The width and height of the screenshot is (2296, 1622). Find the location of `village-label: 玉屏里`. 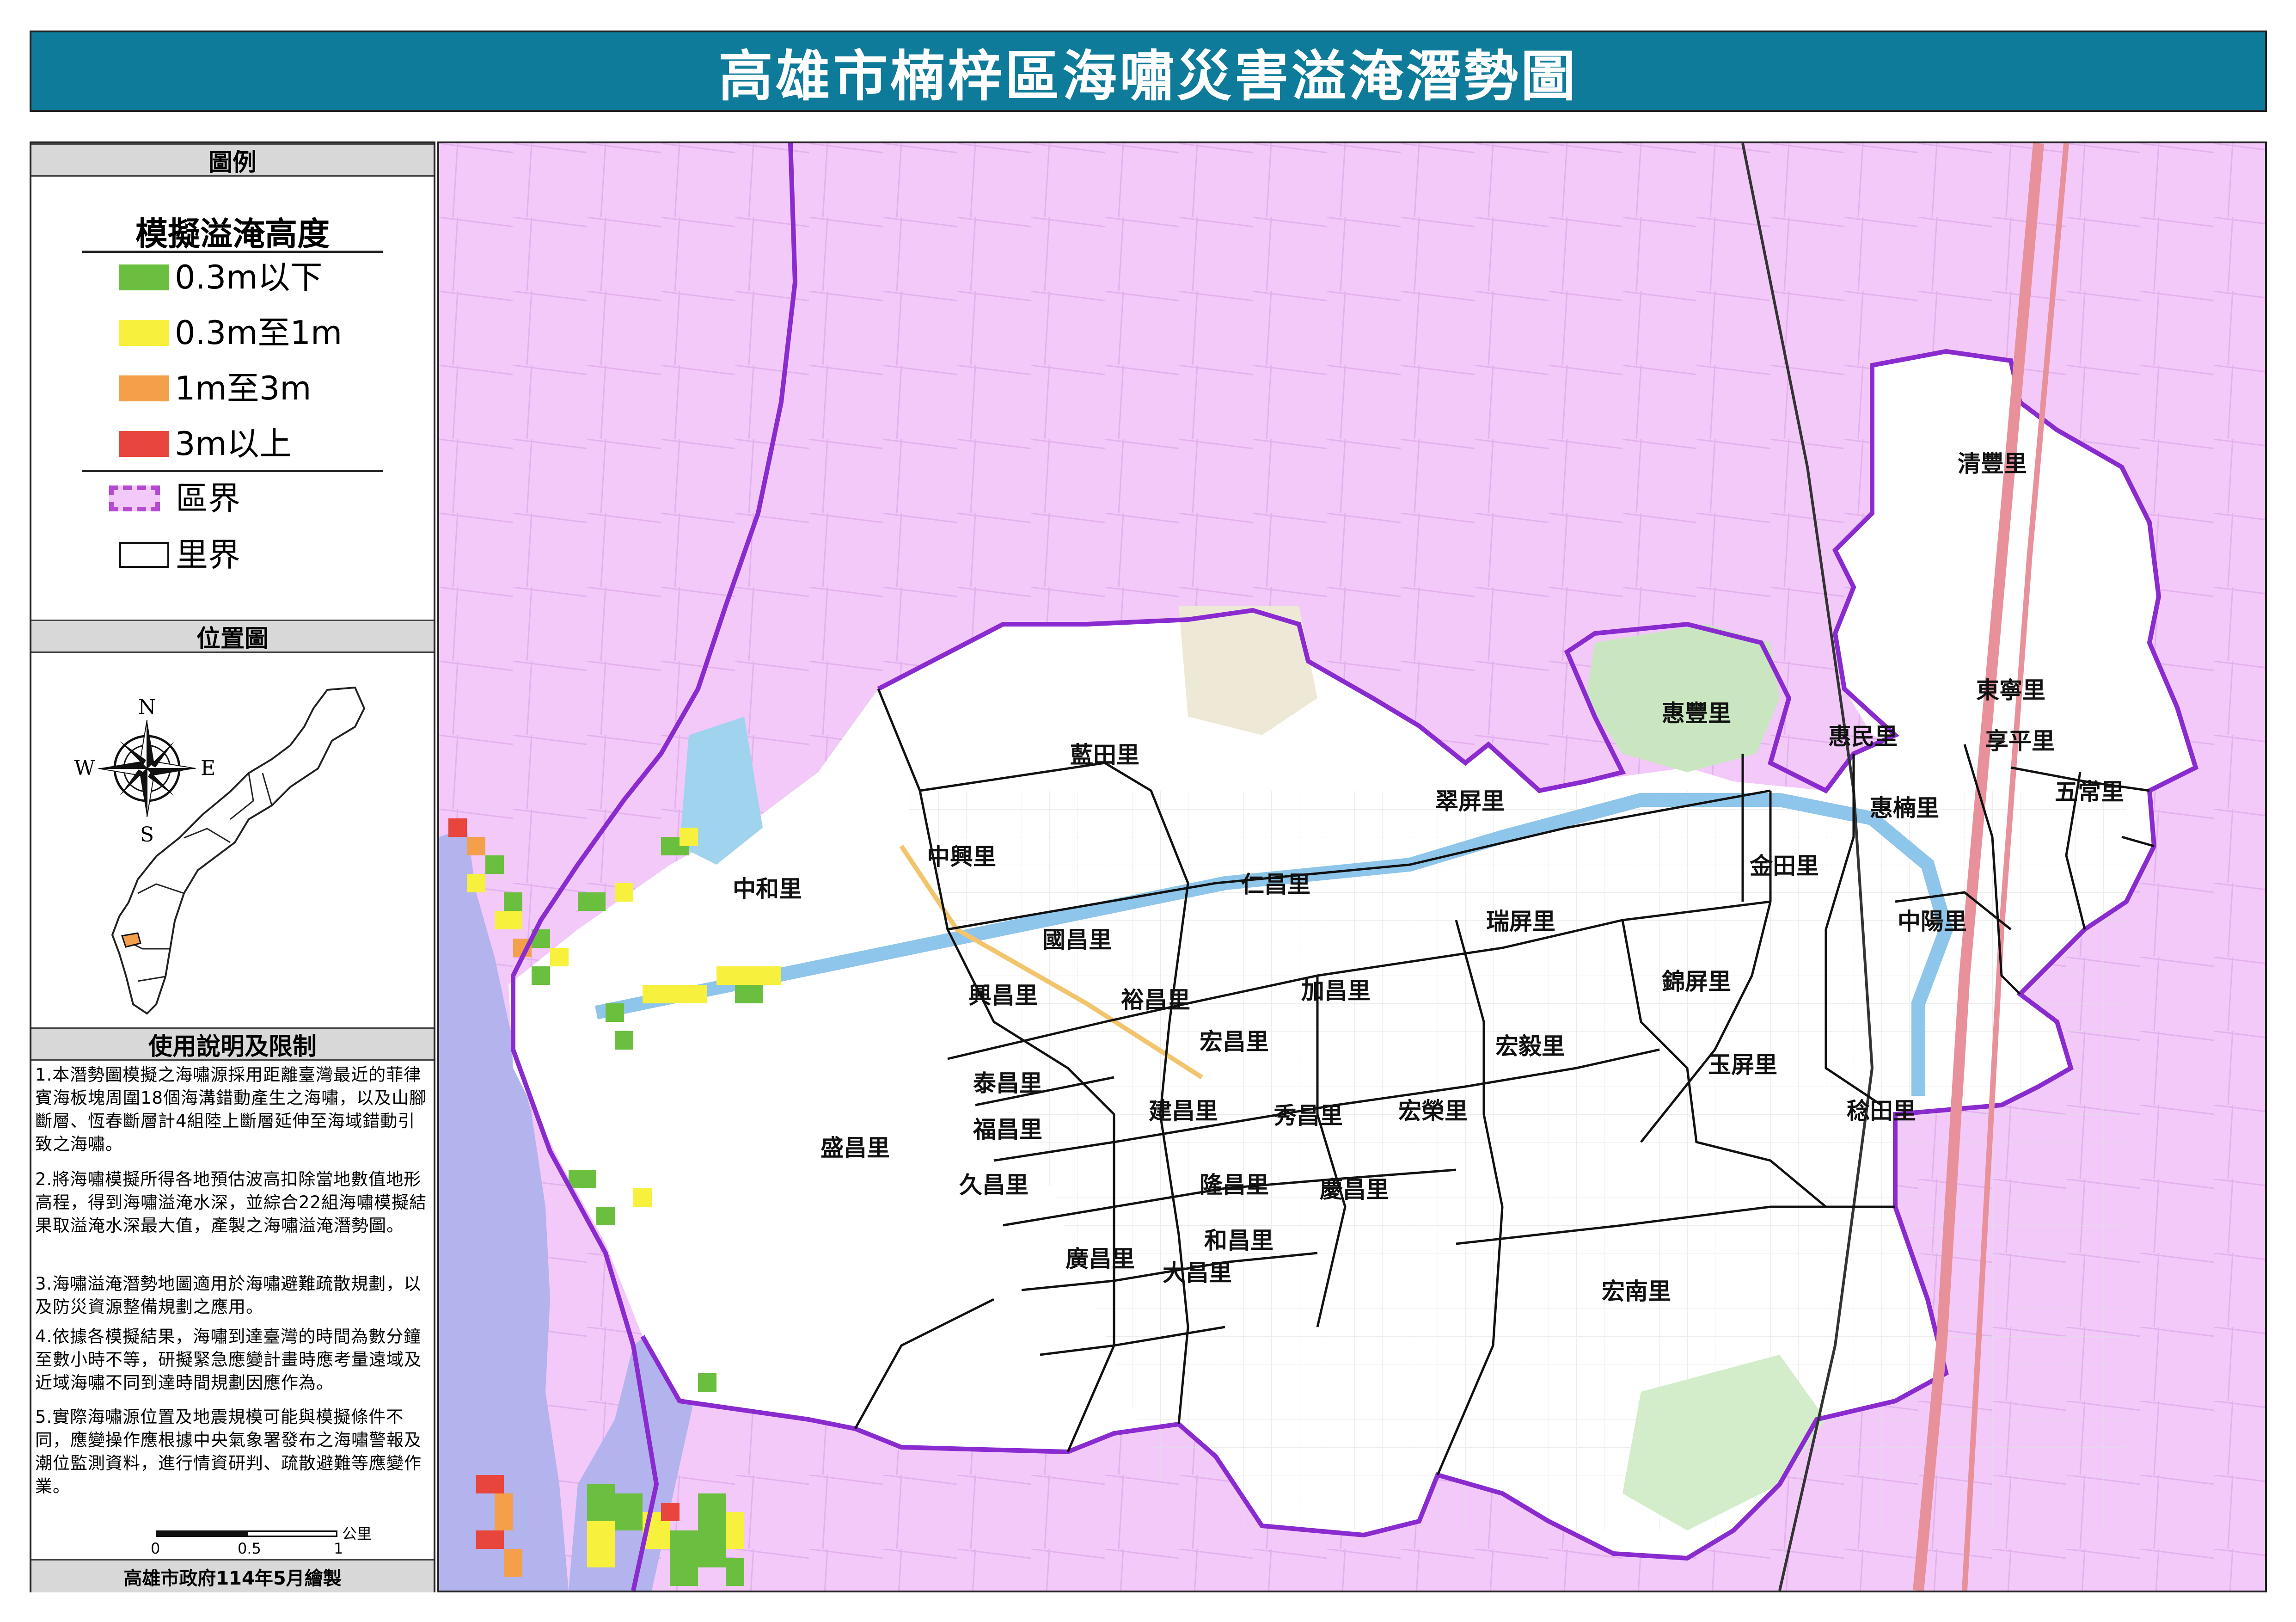

village-label: 玉屏里 is located at coordinates (1742, 1064).